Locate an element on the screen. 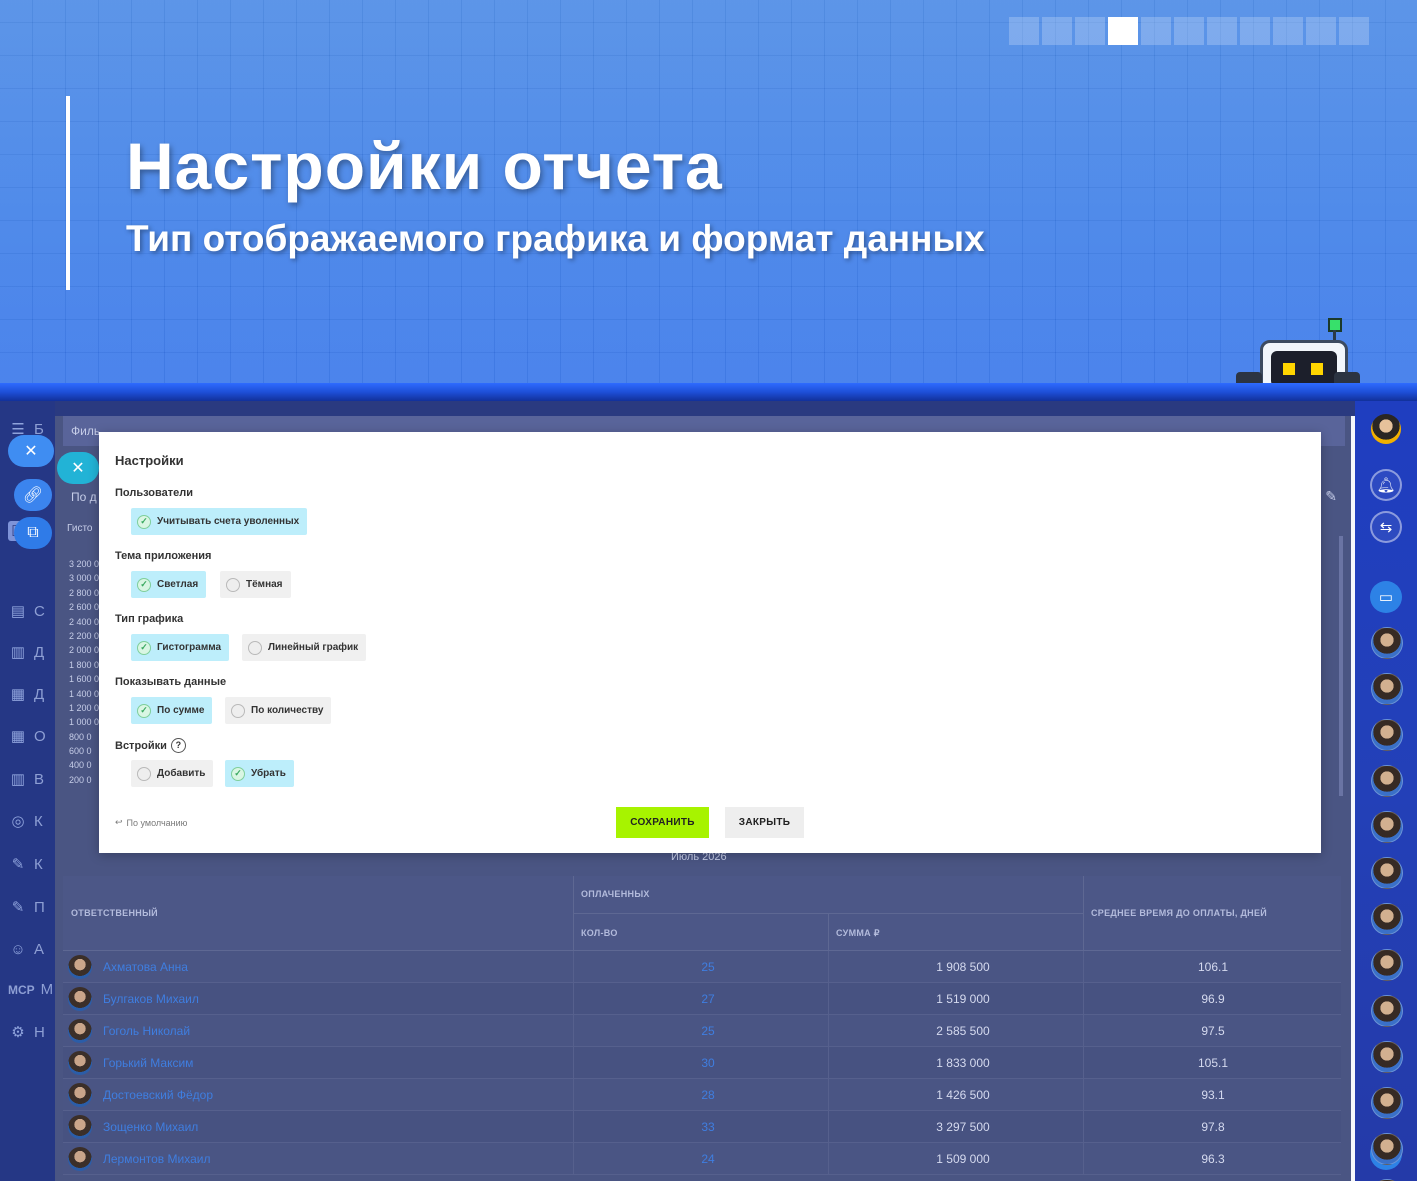 This screenshot has height=1181, width=1417. column-header-sum: Сумма ₽ is located at coordinates (858, 933).